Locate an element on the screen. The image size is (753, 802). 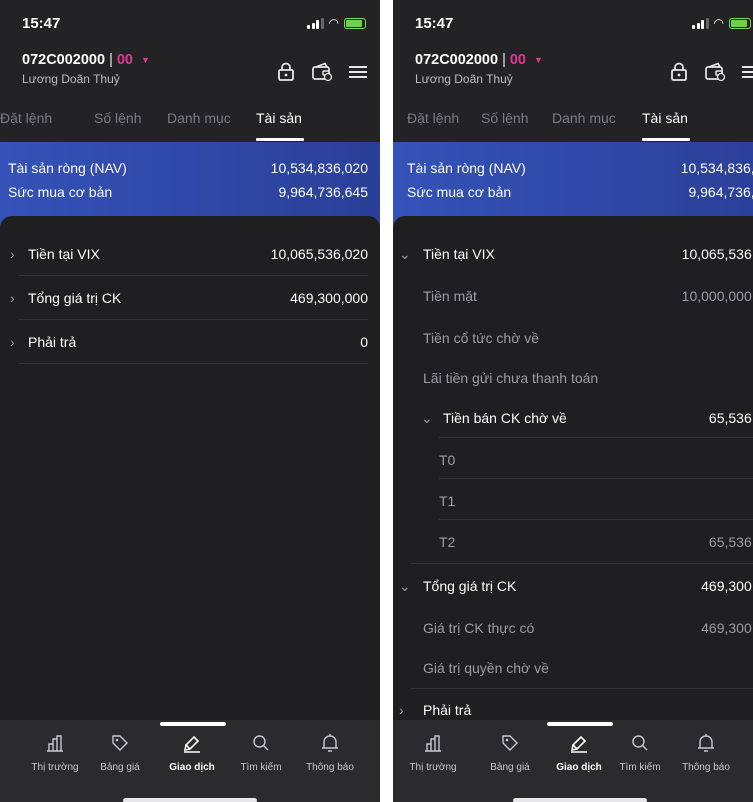
buying-power-value: 9,964,736,645 is located at coordinates (323, 192).